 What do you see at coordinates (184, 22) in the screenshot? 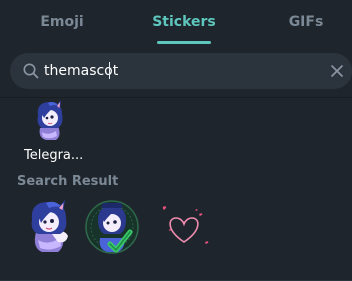
I see `tab-stickers: Stickers` at bounding box center [184, 22].